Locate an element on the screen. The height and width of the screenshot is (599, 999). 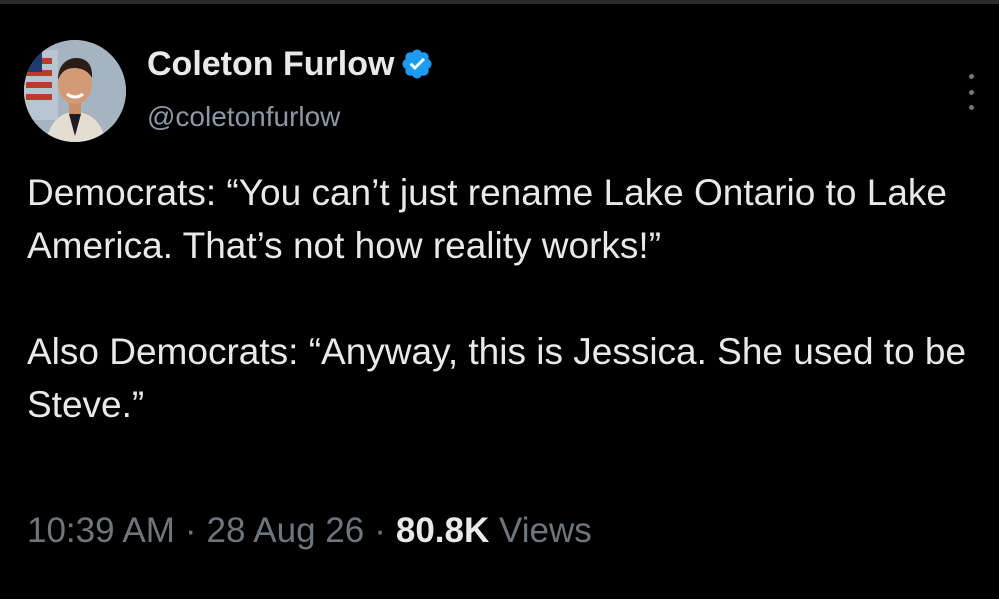
tweet-meta: 10:39 AM · 28 Aug 26 · 80.8K Views is located at coordinates (309, 531).